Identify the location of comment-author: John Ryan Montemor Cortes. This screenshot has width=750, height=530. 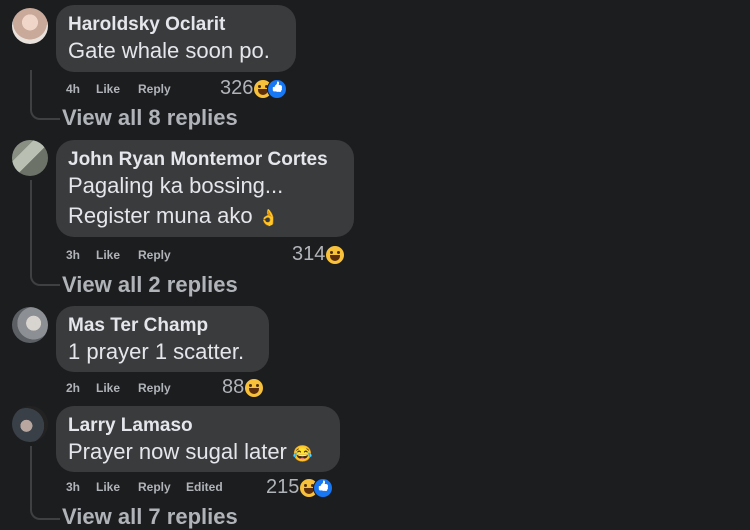
(204, 160).